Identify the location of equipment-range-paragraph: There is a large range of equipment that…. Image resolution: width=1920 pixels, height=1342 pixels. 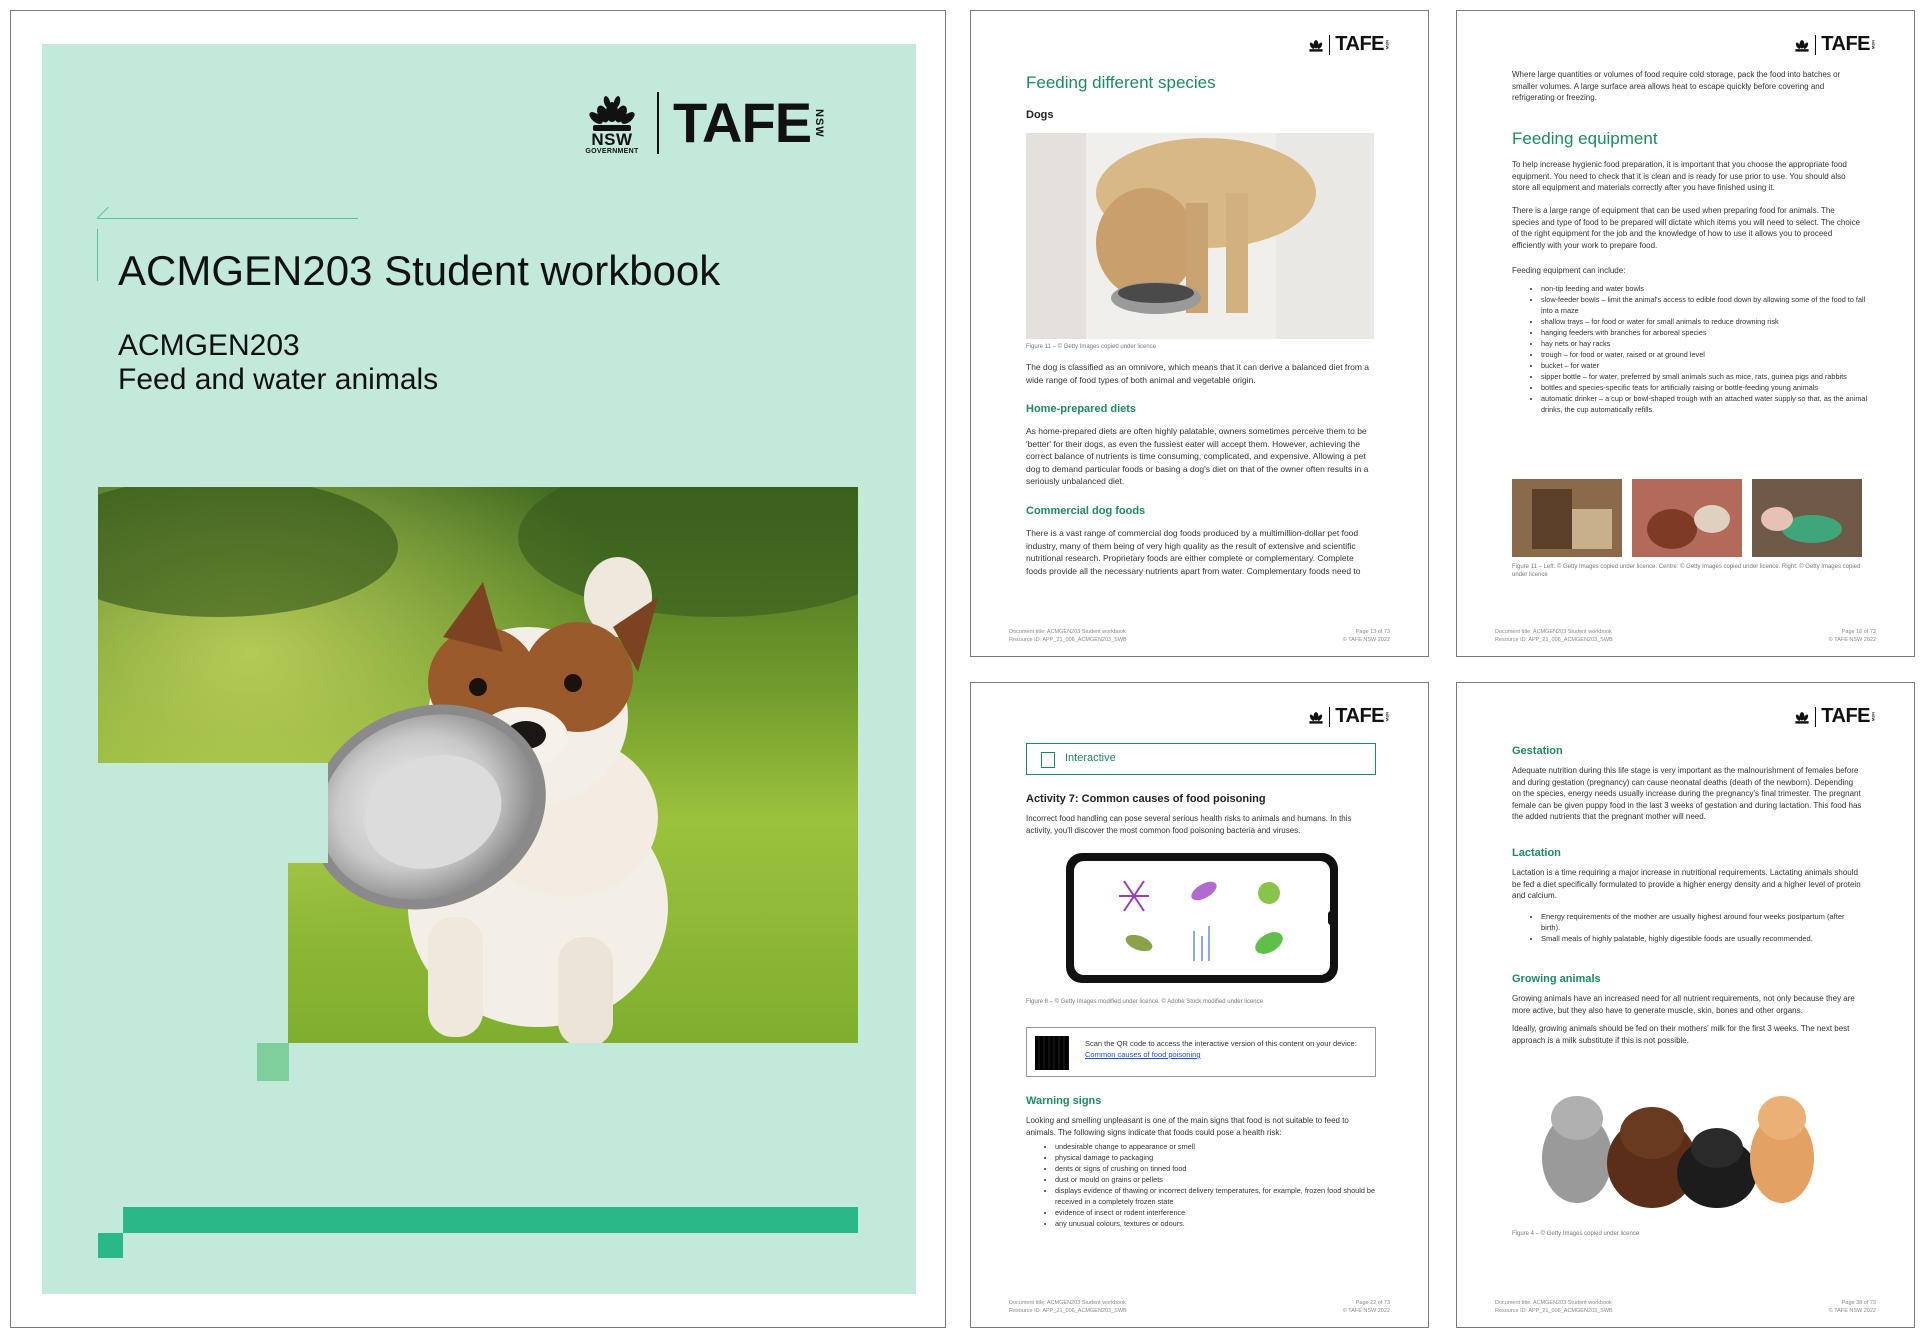
(1686, 228).